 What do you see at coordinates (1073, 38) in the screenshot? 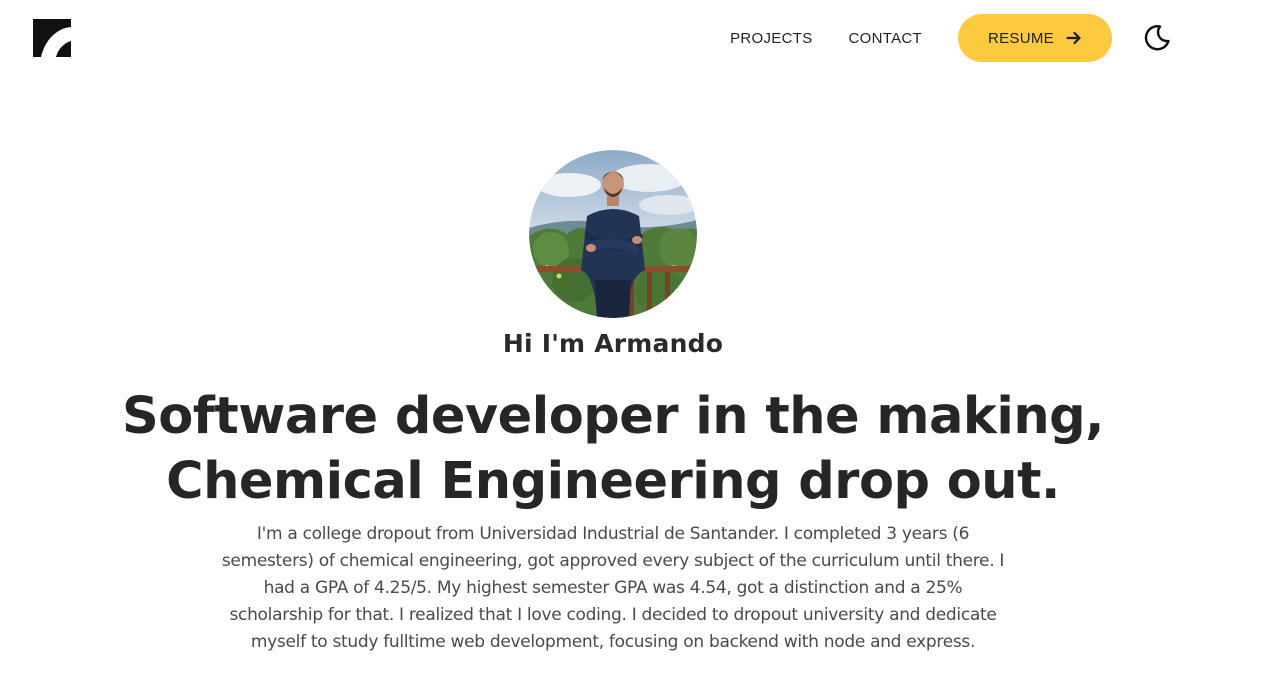
I see `arrow-right-icon` at bounding box center [1073, 38].